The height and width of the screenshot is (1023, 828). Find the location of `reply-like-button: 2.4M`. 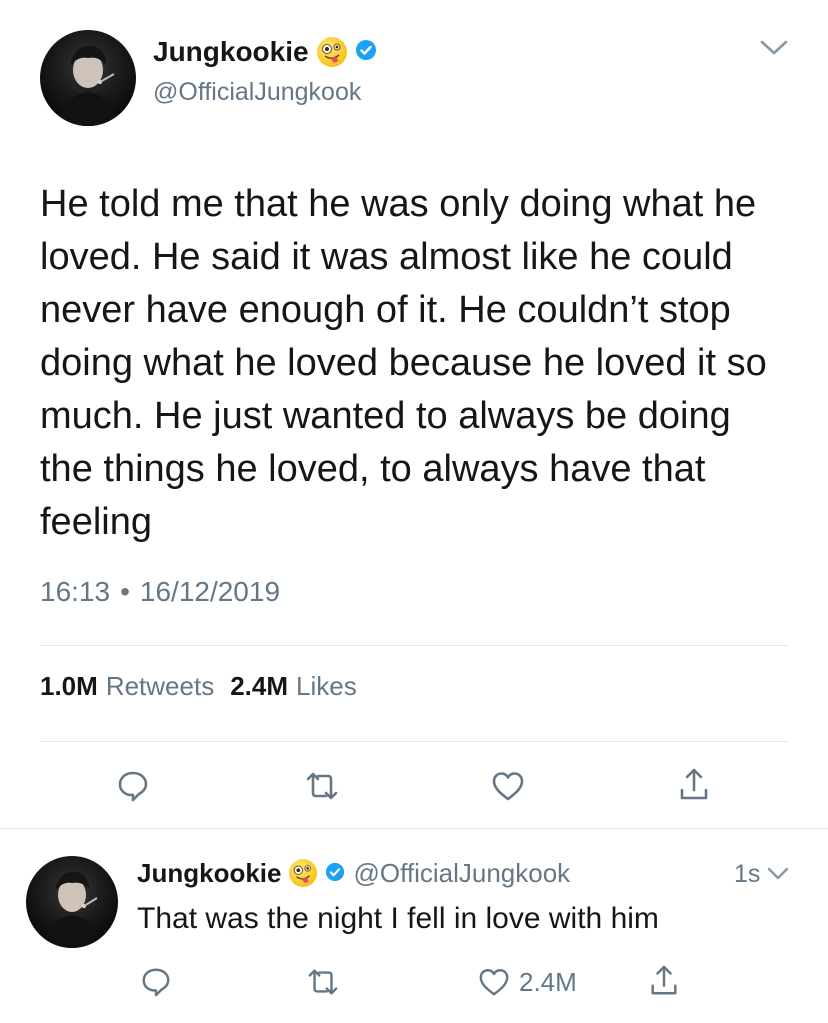

reply-like-button: 2.4M is located at coordinates (527, 982).